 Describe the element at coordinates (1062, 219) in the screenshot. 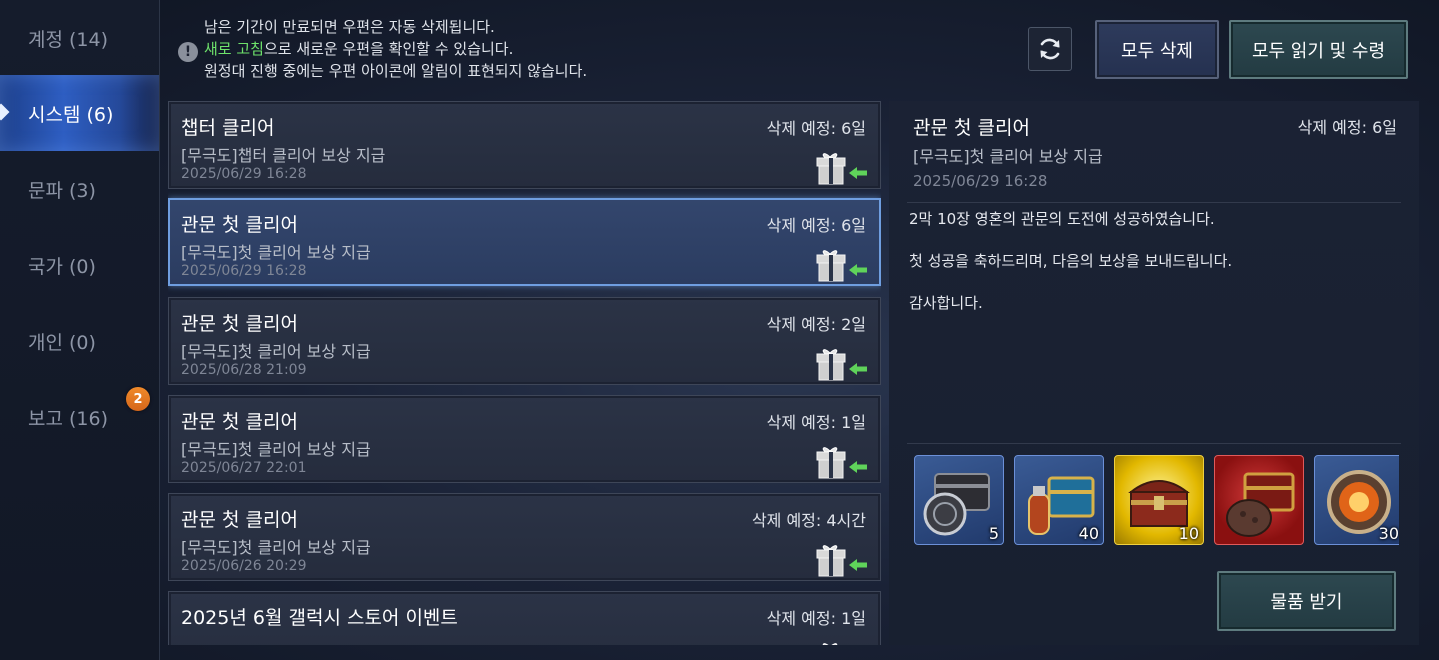

I see `body-line: 2막 10장 영혼의 관문의 도전에 성공하였습니다.` at that location.